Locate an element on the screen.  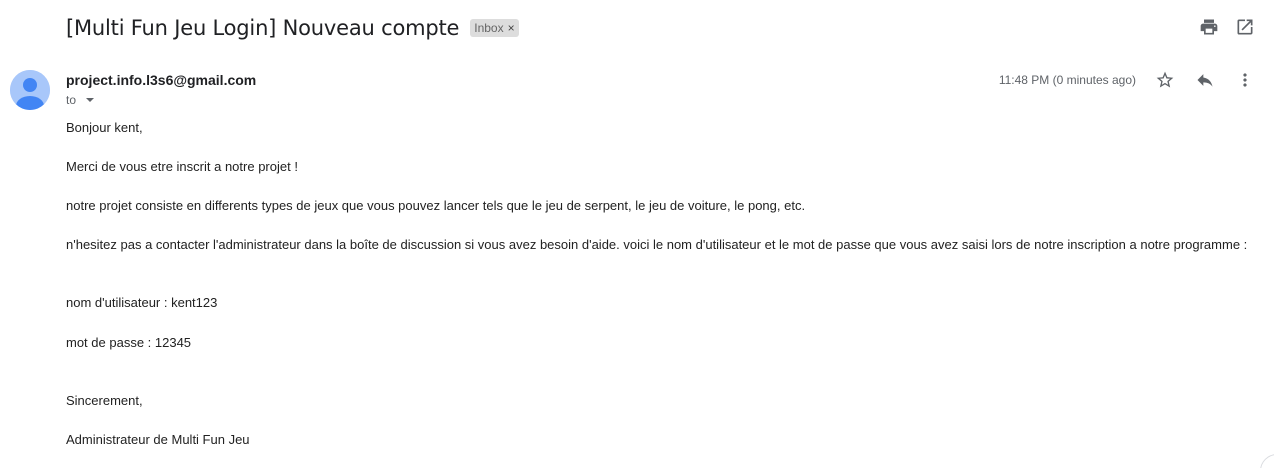
person-avatar-icon is located at coordinates (30, 90).